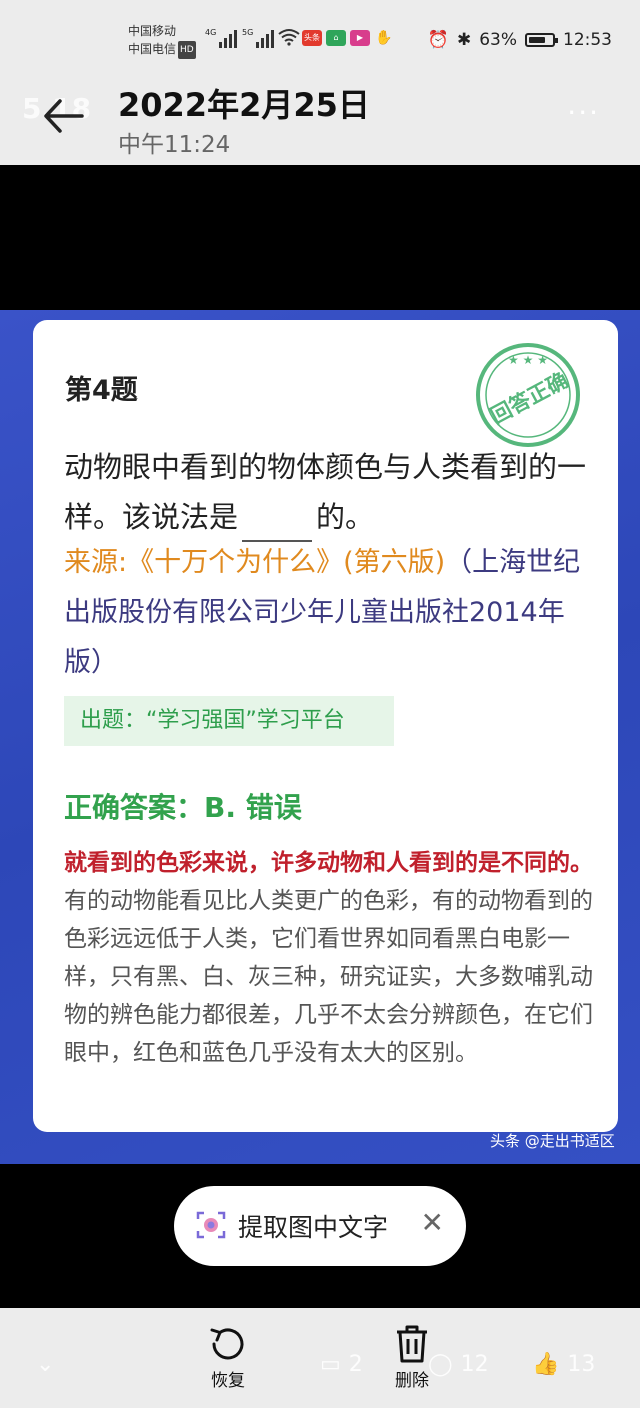 The width and height of the screenshot is (640, 1408). Describe the element at coordinates (546, 1364) in the screenshot. I see `thumbs-up-icon: 👍` at that location.